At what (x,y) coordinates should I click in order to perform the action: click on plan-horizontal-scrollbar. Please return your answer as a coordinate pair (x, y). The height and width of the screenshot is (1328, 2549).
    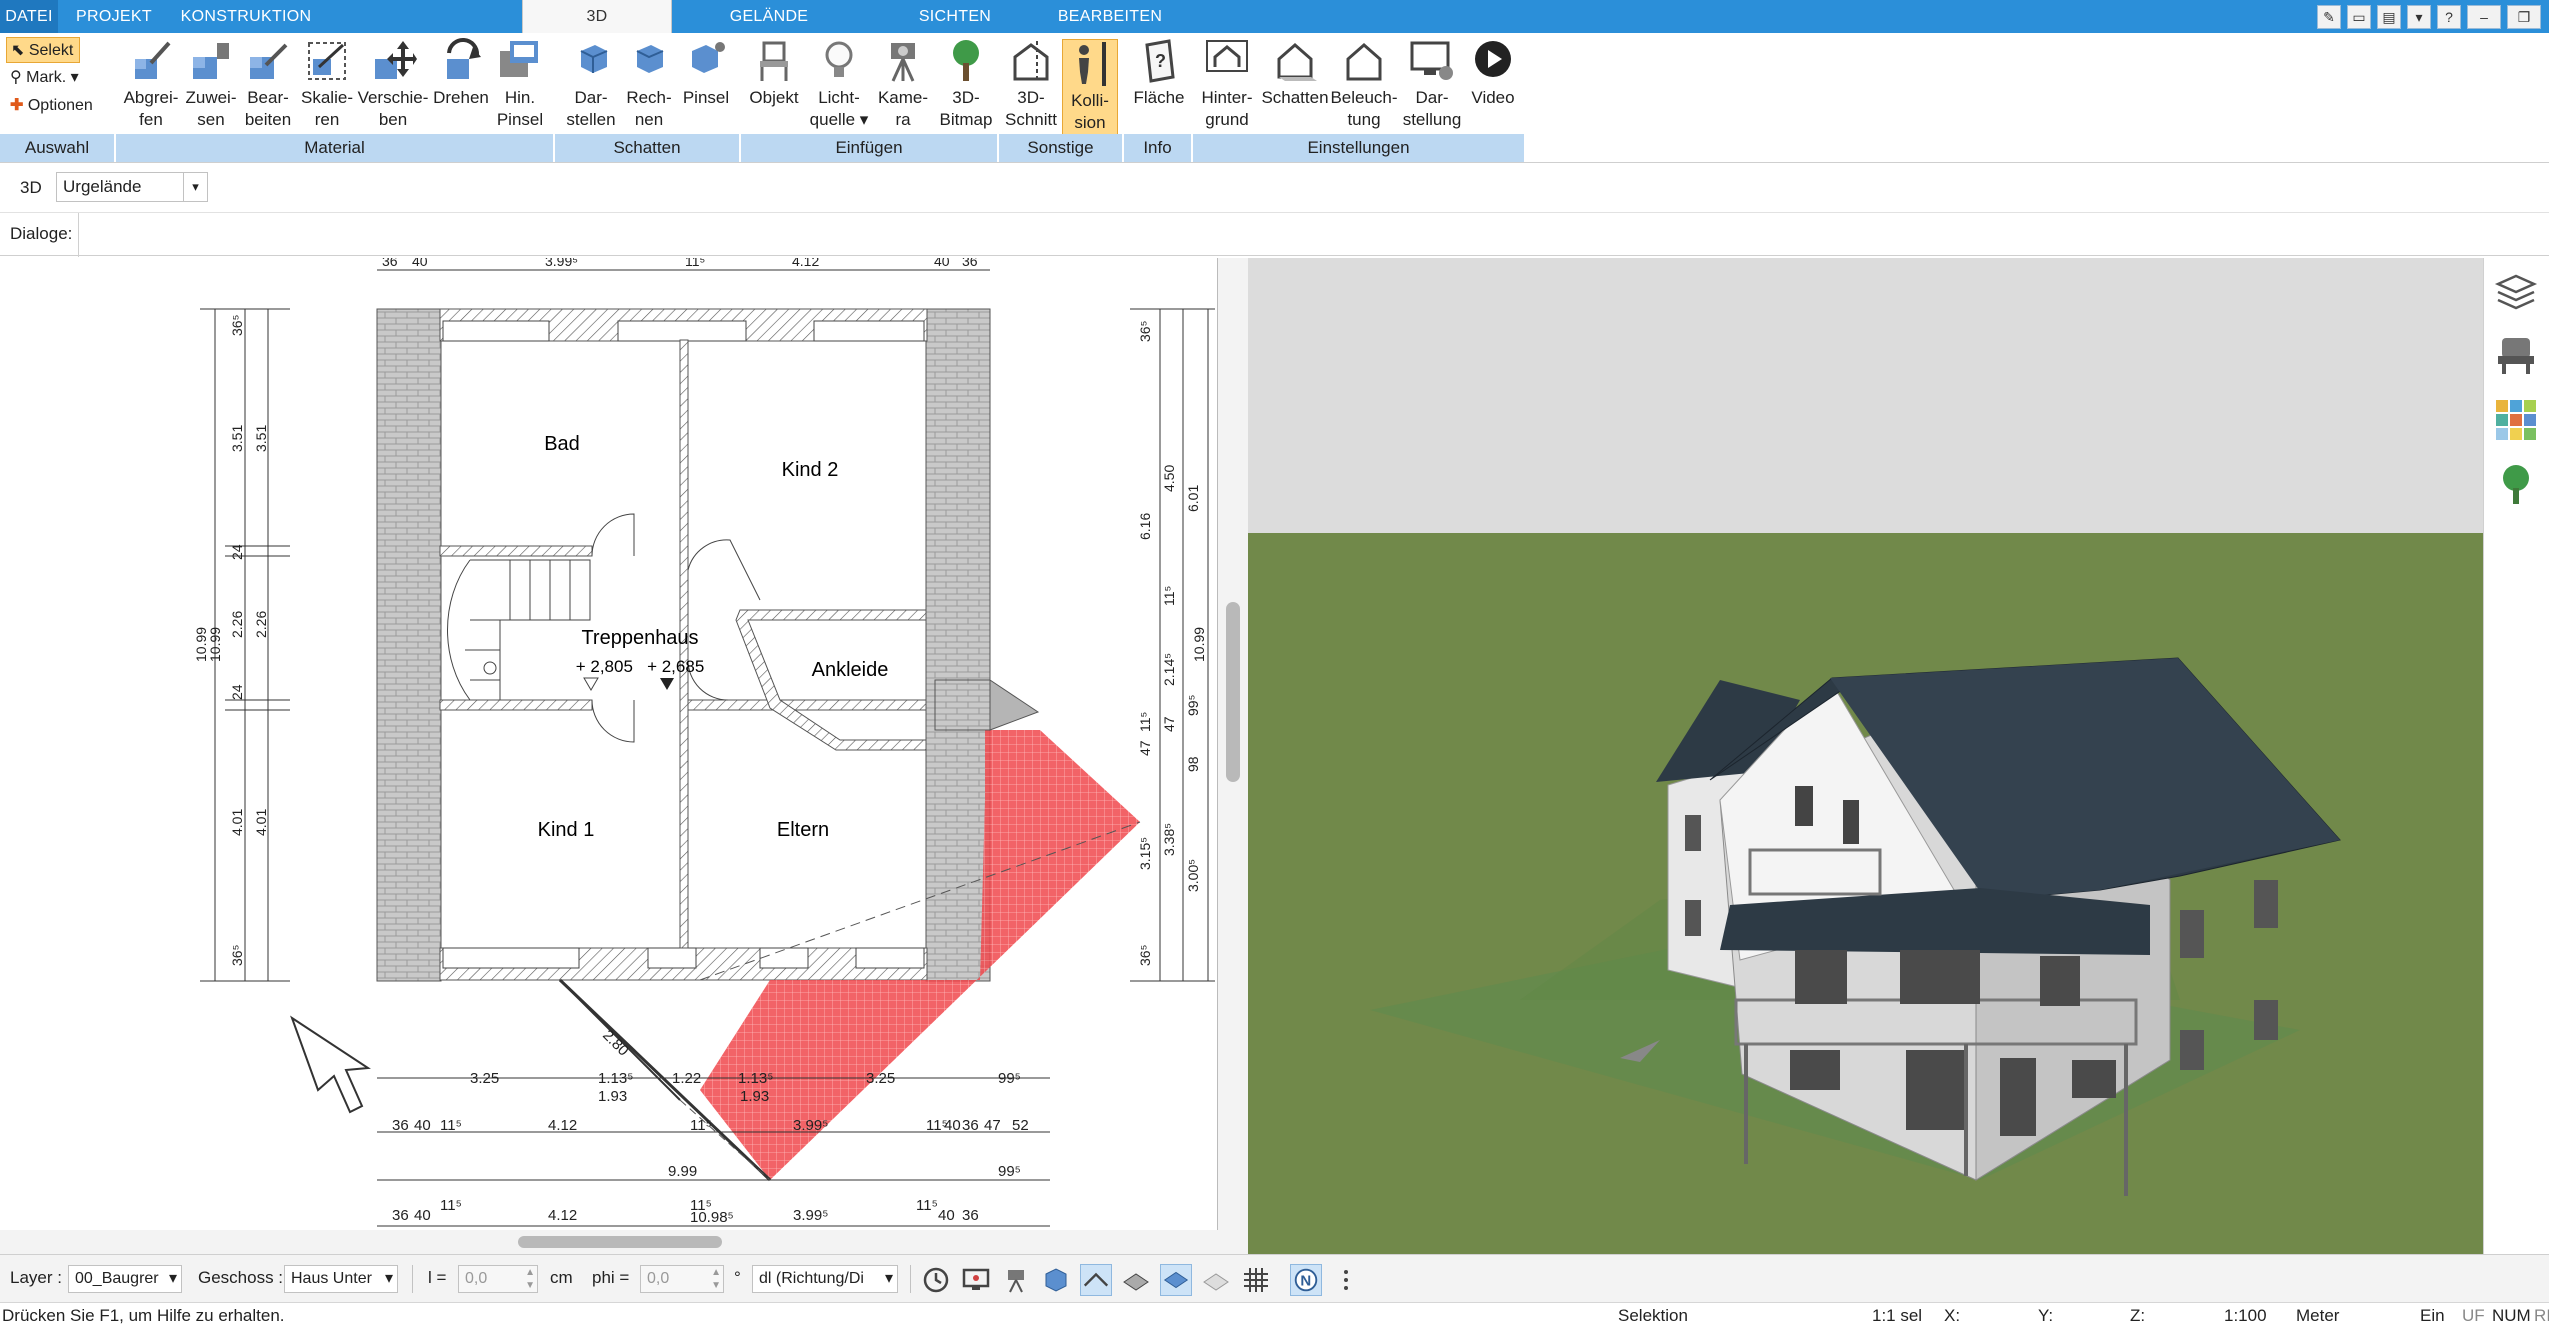
    Looking at the image, I should click on (624, 1242).